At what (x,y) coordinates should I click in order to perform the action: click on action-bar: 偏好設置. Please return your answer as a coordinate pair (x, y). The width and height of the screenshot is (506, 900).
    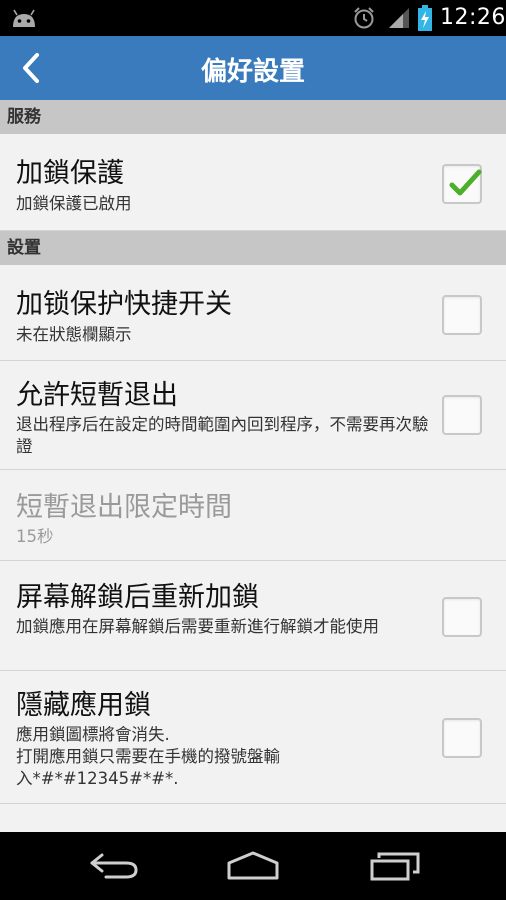
    Looking at the image, I should click on (253, 68).